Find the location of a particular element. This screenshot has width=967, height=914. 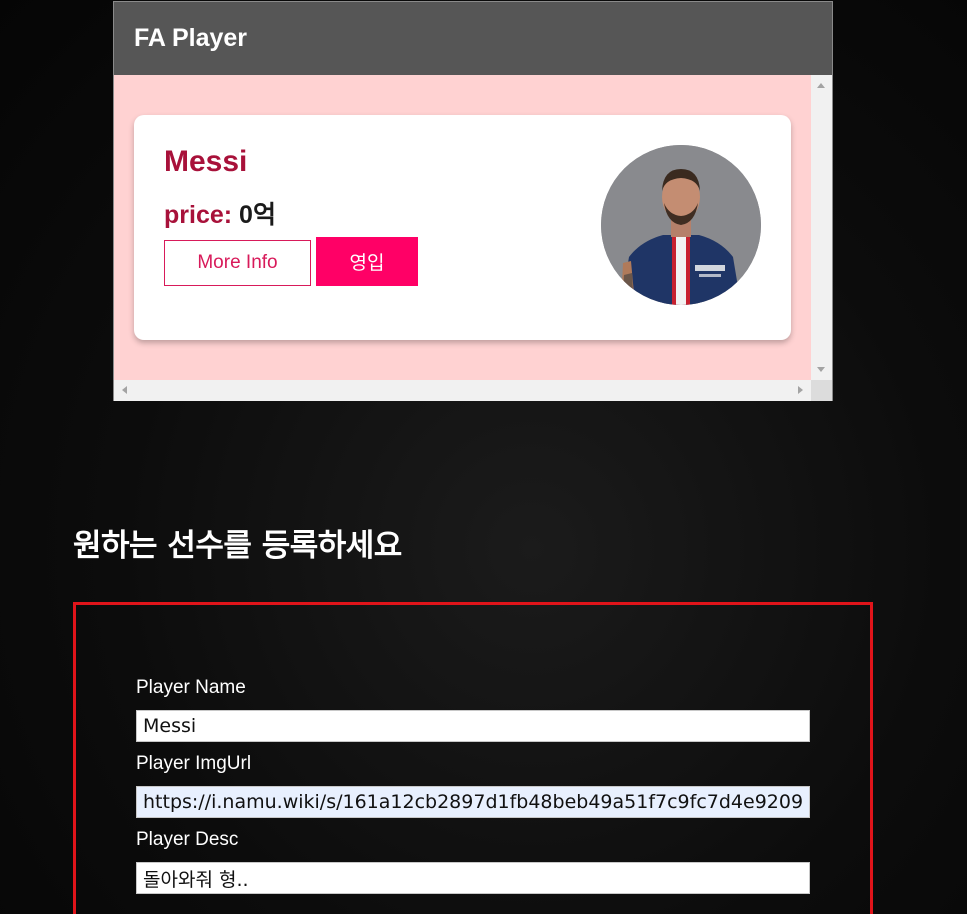

vertical-scrollbar is located at coordinates (821, 227).